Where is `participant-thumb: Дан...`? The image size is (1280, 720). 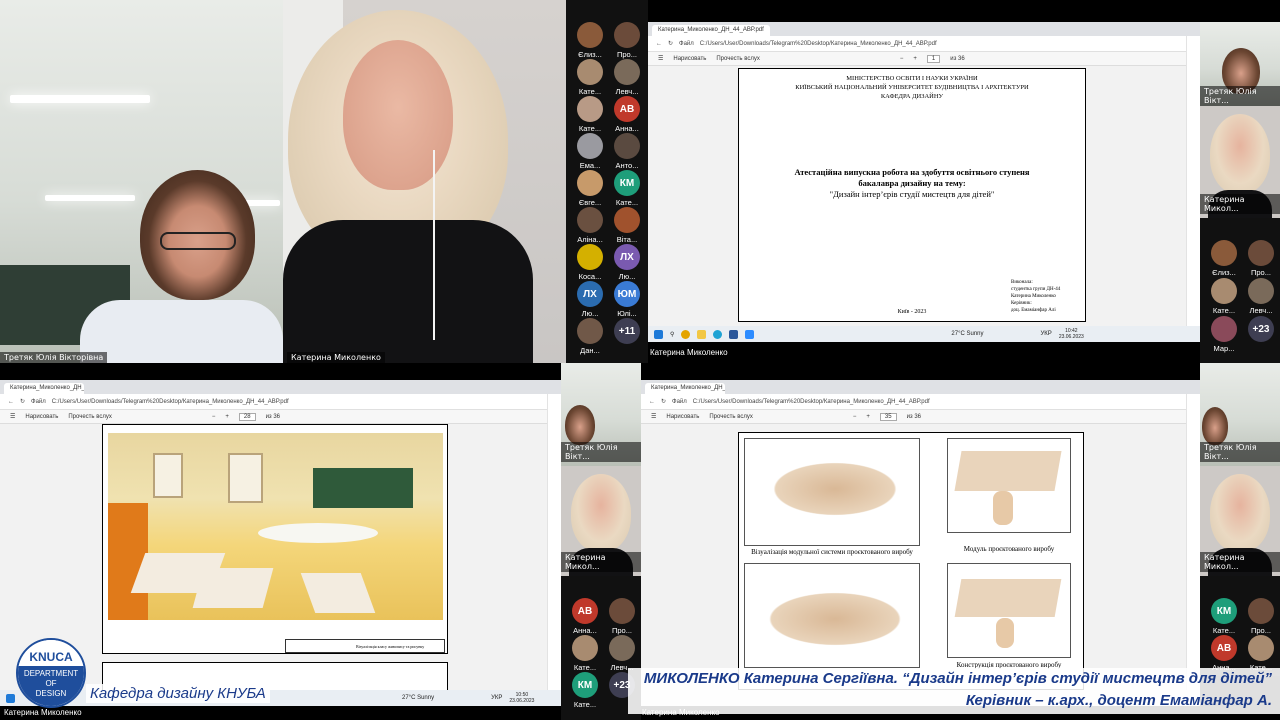 participant-thumb: Дан... is located at coordinates (590, 336).